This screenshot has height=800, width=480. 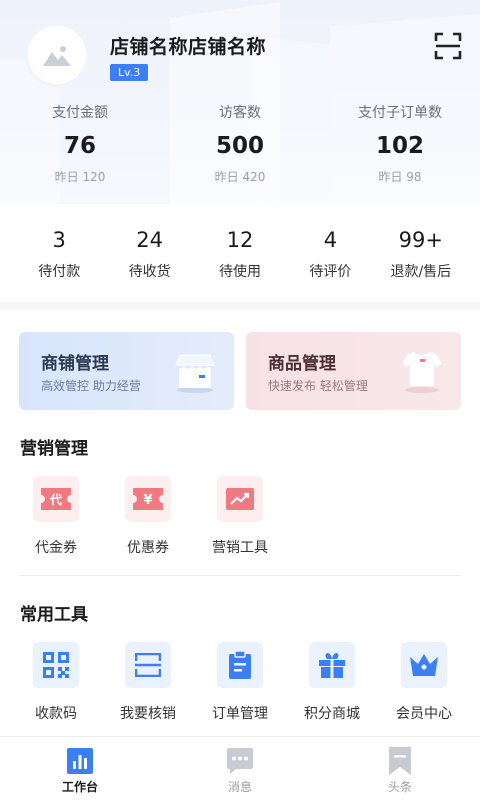 What do you see at coordinates (400, 761) in the screenshot?
I see `bookmark-icon` at bounding box center [400, 761].